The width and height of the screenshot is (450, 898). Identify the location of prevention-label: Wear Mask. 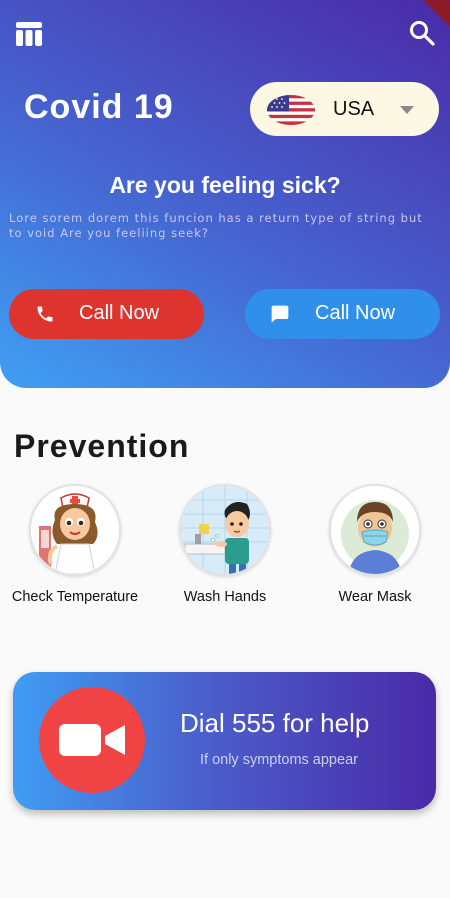
(375, 597).